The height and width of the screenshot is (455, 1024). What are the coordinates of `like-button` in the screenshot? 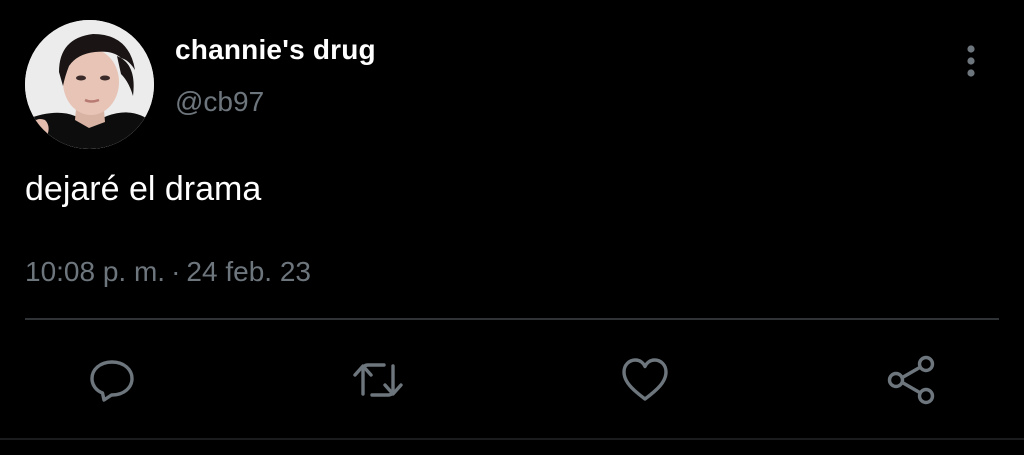 It's located at (645, 380).